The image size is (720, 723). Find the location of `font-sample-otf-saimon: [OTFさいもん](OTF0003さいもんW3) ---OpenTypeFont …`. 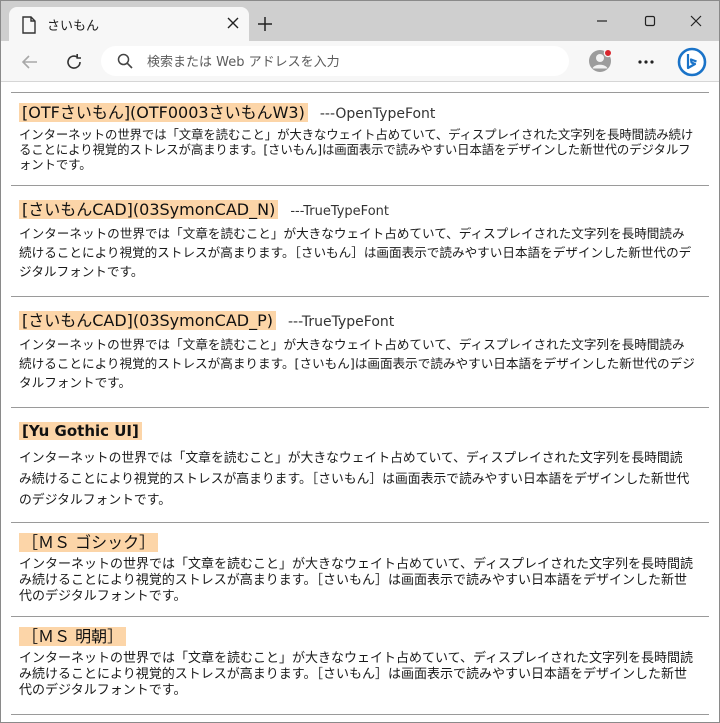

font-sample-otf-saimon: [OTFさいもん](OTF0003さいもんW3) ---OpenTypeFont … is located at coordinates (360, 138).